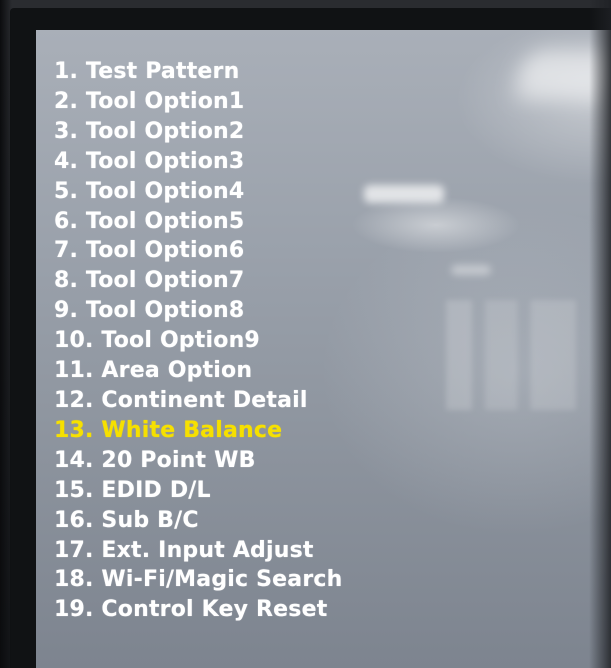 This screenshot has width=611, height=668. What do you see at coordinates (198, 580) in the screenshot?
I see `menu-item-wifi-magic-search: 18. Wi-Fi/Magic Search` at bounding box center [198, 580].